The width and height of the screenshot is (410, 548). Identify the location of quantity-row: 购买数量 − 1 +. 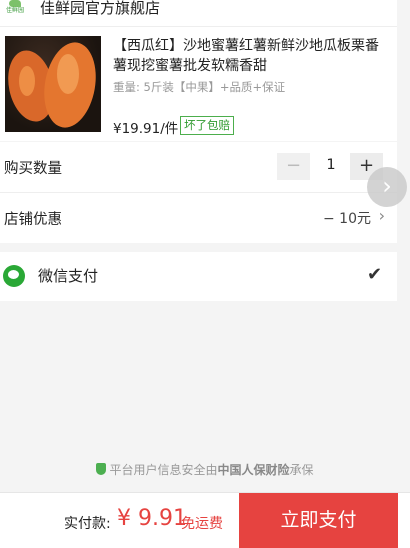
(198, 167).